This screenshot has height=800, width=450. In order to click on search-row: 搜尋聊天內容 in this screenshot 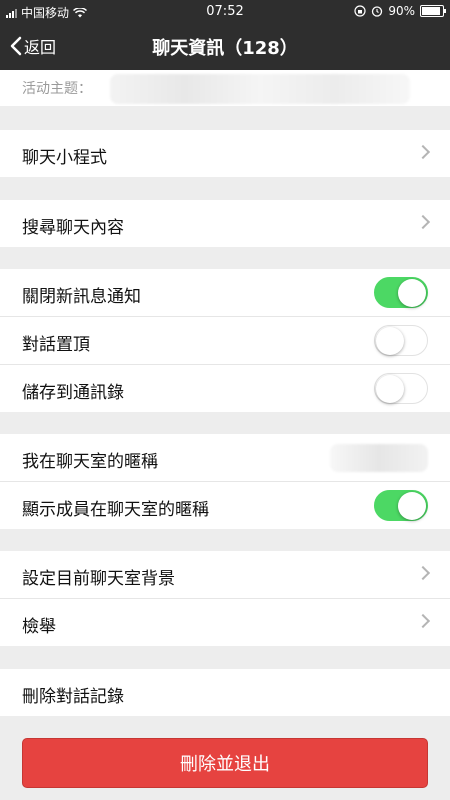, I will do `click(225, 223)`.